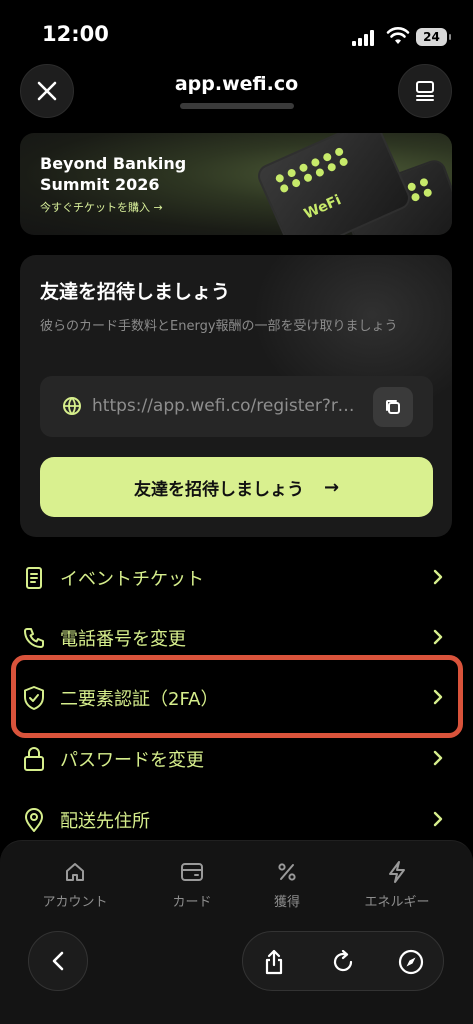  What do you see at coordinates (192, 872) in the screenshot?
I see `card-icon` at bounding box center [192, 872].